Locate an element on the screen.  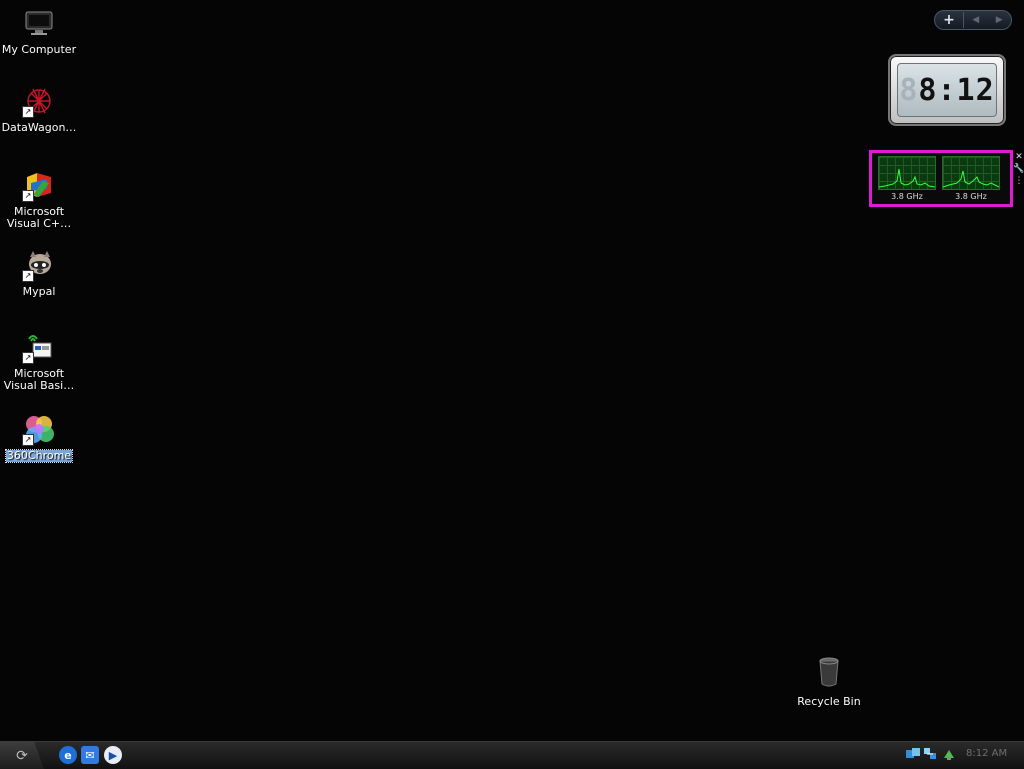
clock-display: 8 8:12 is located at coordinates (947, 90).